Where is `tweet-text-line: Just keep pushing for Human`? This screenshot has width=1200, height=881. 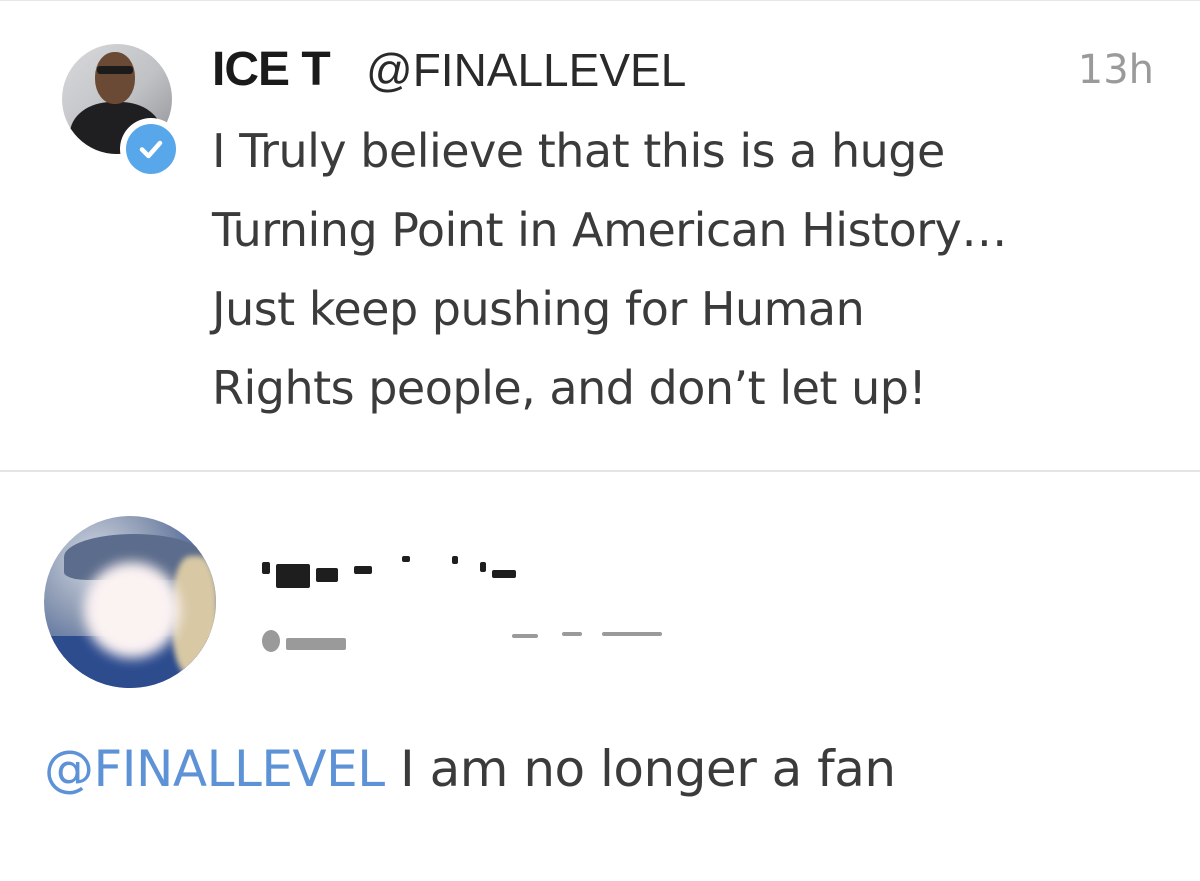 tweet-text-line: Just keep pushing for Human is located at coordinates (538, 309).